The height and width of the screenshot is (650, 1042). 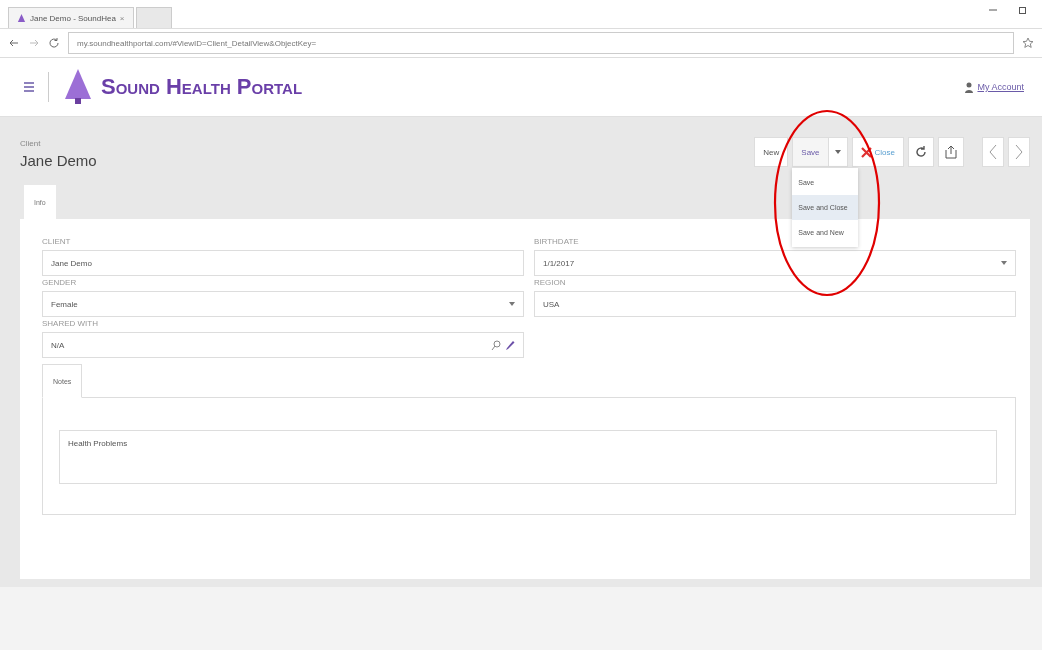 I want to click on field-label: BIRTHDATE, so click(x=557, y=241).